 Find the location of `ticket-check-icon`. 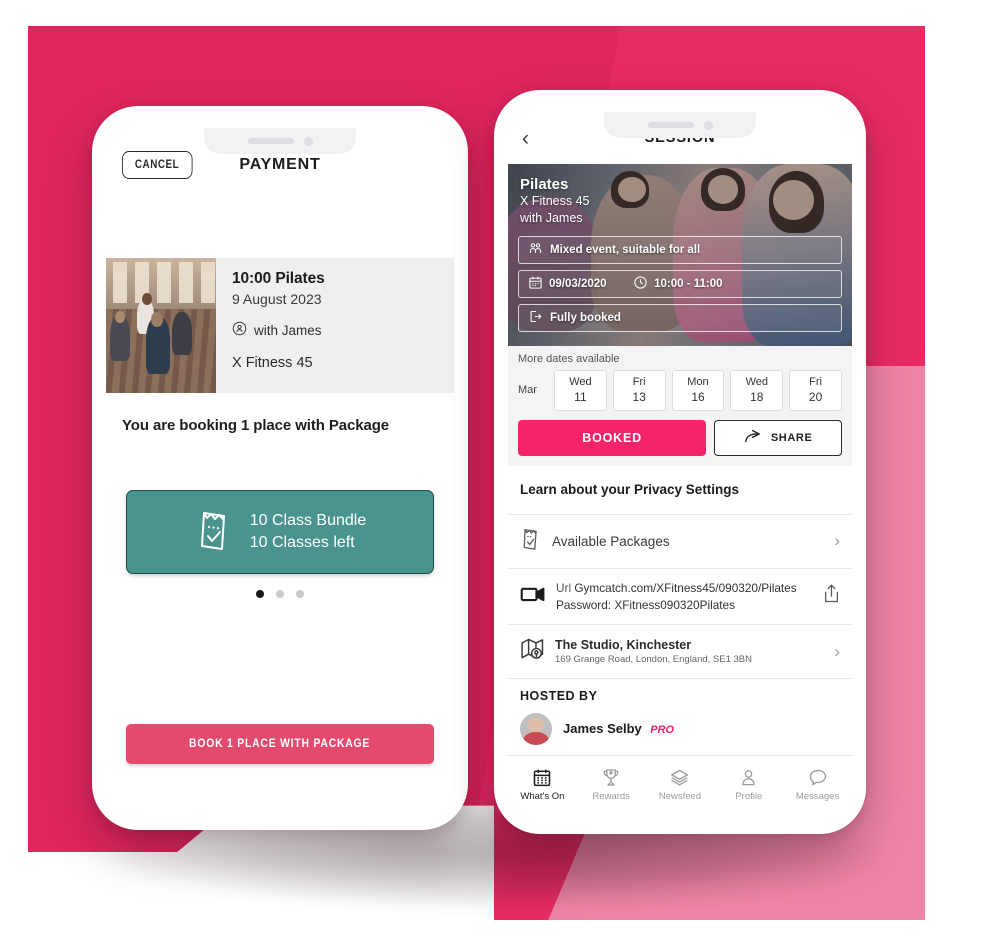

ticket-check-icon is located at coordinates (214, 532).